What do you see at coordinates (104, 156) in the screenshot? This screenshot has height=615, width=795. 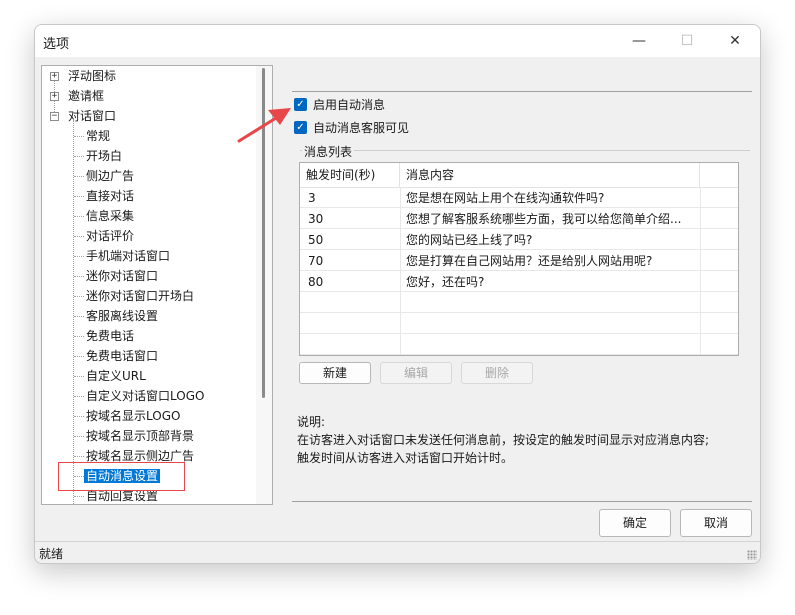 I see `tree-item-opening: 开场白` at bounding box center [104, 156].